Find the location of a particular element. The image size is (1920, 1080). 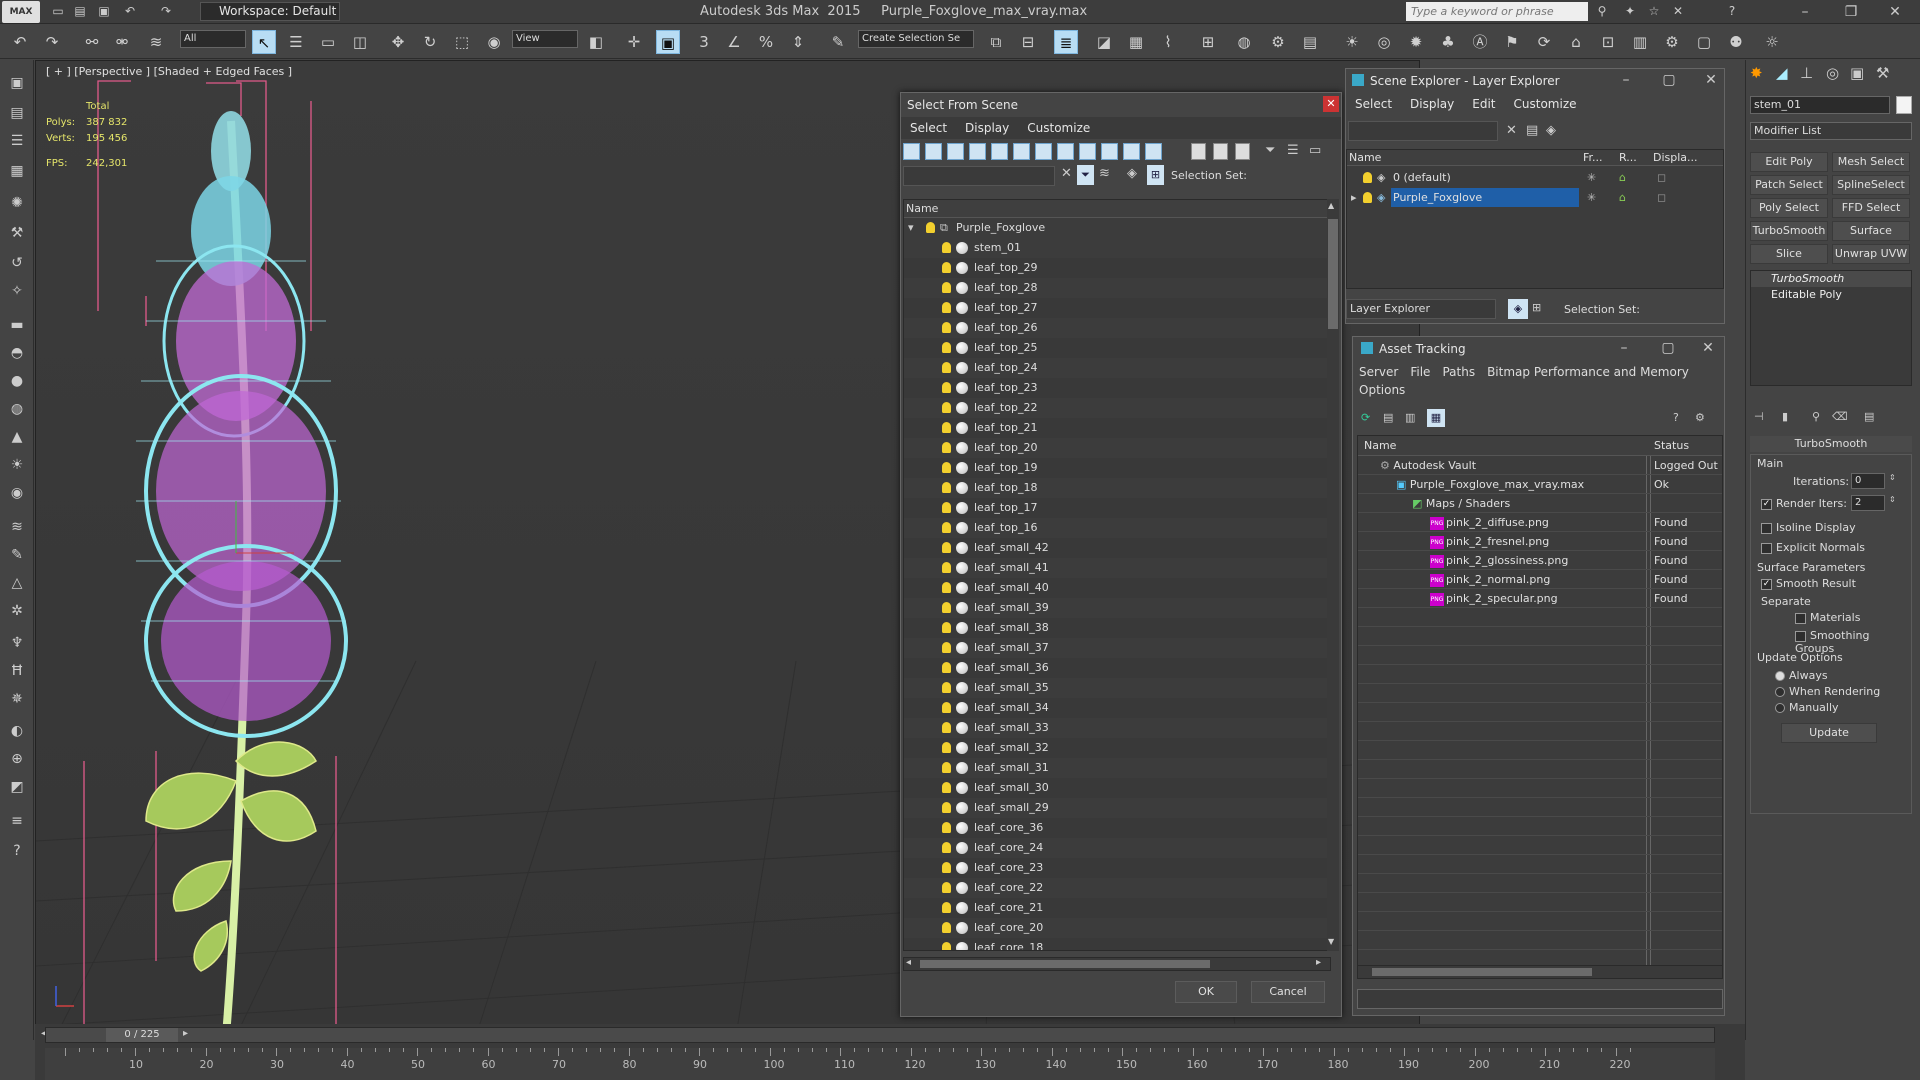

scene-object-row: leaf_top_24 is located at coordinates (1117, 368).